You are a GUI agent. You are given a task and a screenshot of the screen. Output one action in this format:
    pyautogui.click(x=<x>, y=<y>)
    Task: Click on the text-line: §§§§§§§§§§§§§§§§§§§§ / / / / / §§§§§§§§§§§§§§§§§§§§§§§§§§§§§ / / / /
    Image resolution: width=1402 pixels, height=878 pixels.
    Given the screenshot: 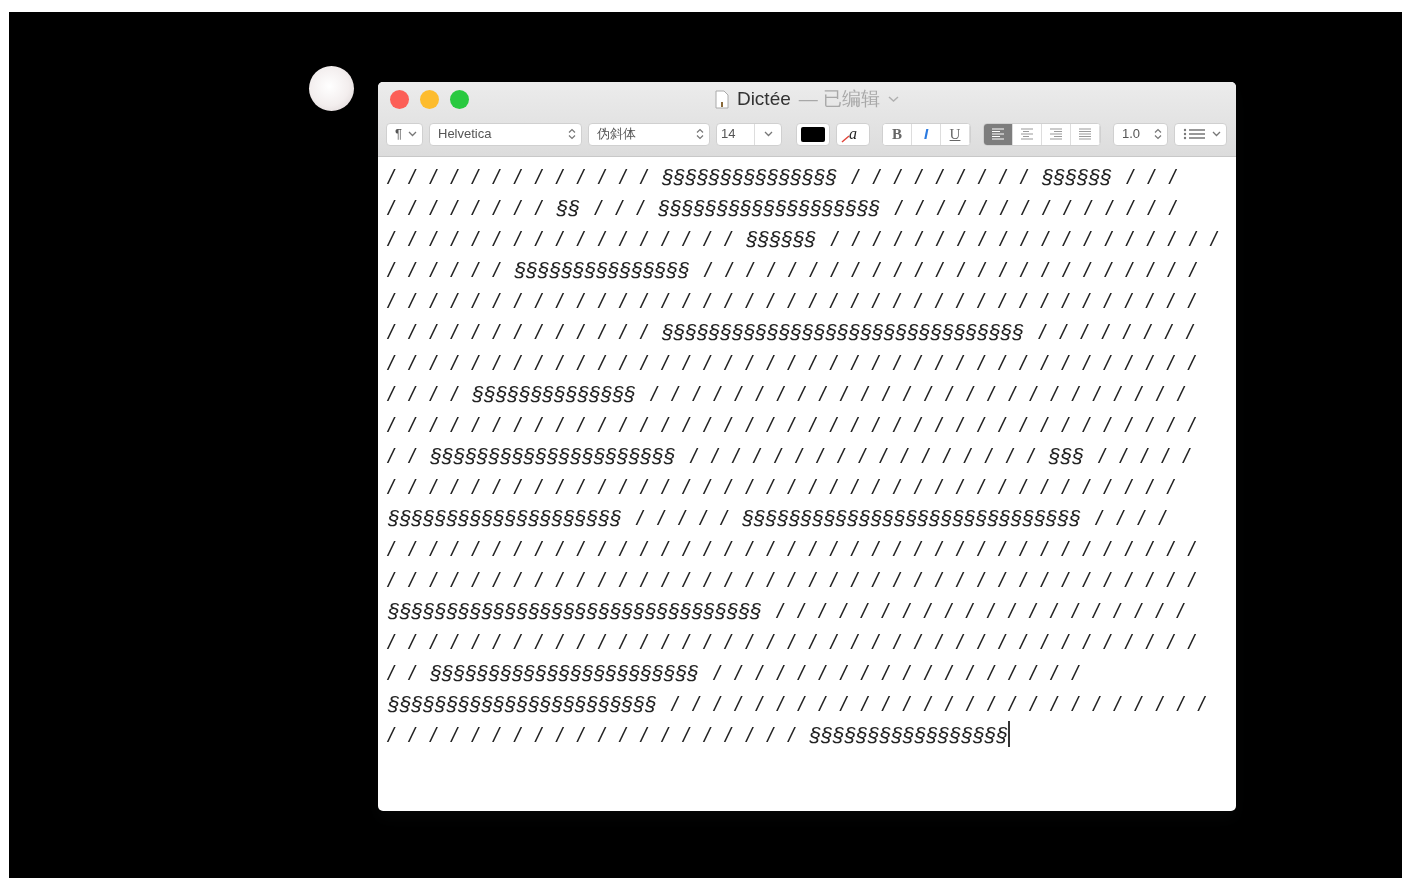 What is the action you would take?
    pyautogui.click(x=778, y=518)
    